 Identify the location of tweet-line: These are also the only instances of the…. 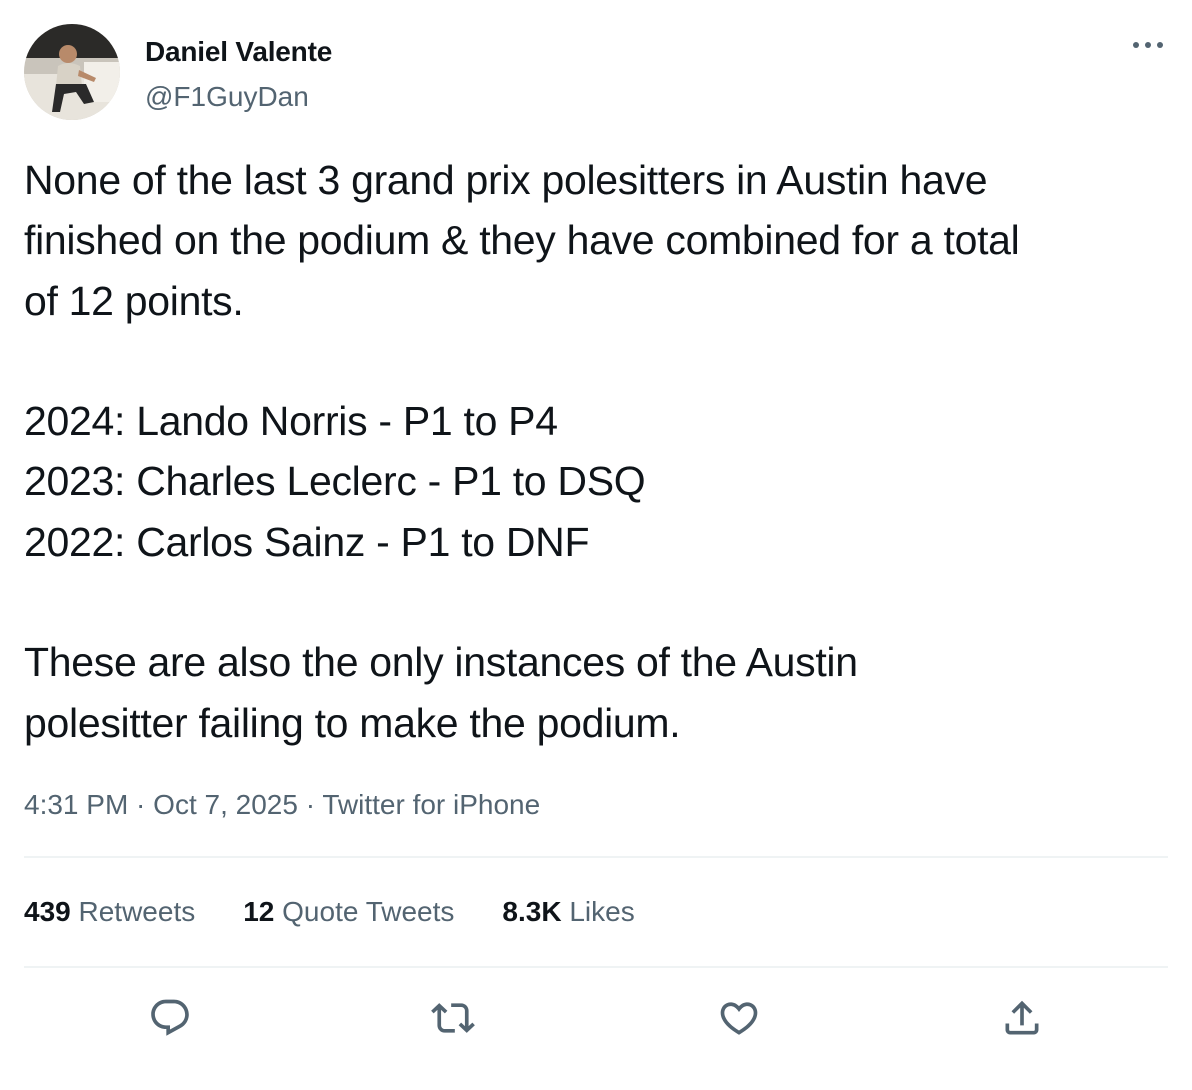
(441, 662).